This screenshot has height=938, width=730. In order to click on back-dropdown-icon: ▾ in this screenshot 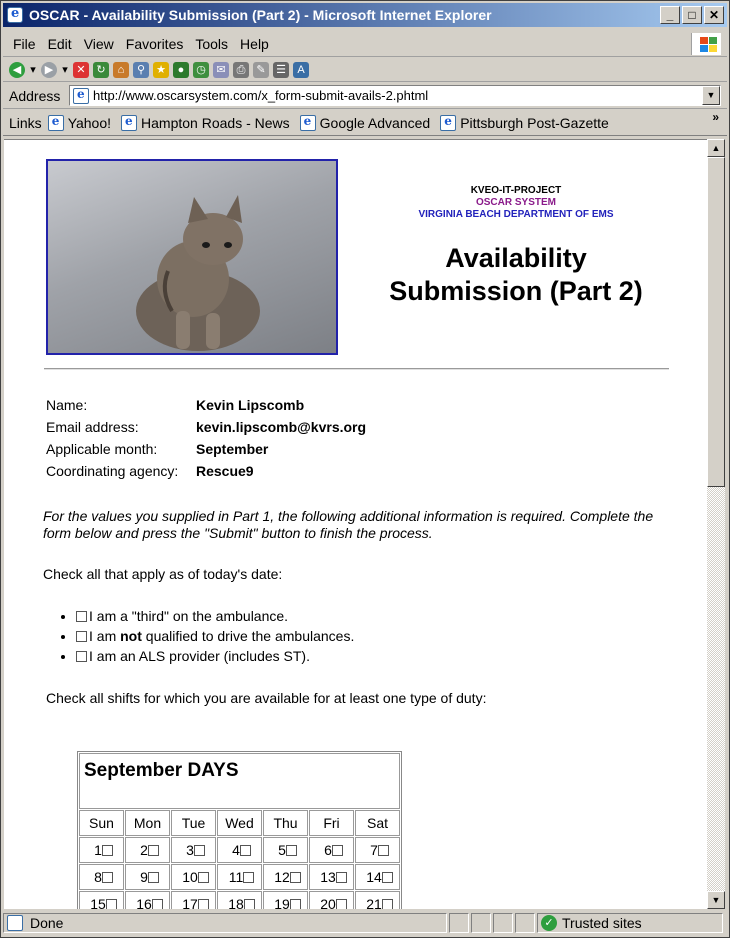, I will do `click(33, 70)`.